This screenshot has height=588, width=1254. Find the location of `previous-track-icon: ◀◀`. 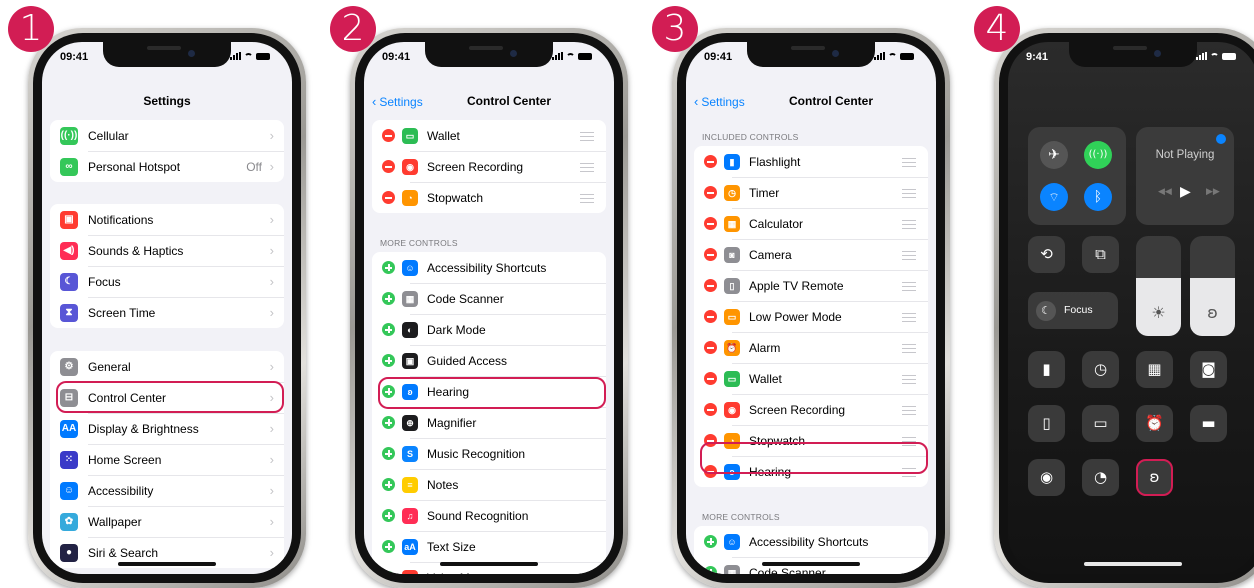

previous-track-icon: ◀◀ is located at coordinates (1165, 192).